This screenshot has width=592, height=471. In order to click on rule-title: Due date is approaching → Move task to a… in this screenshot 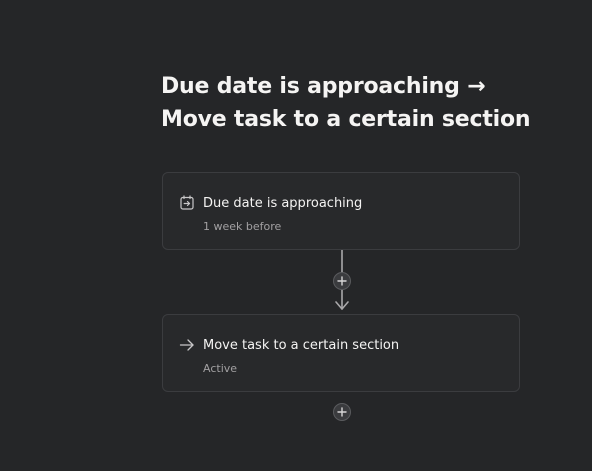, I will do `click(371, 103)`.